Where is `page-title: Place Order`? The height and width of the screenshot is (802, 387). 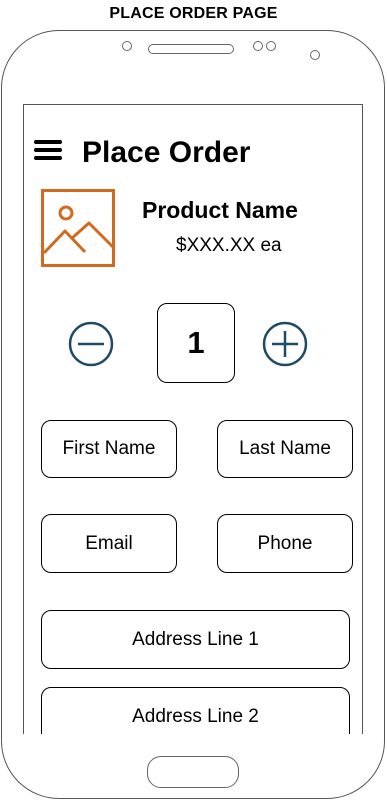 page-title: Place Order is located at coordinates (166, 152).